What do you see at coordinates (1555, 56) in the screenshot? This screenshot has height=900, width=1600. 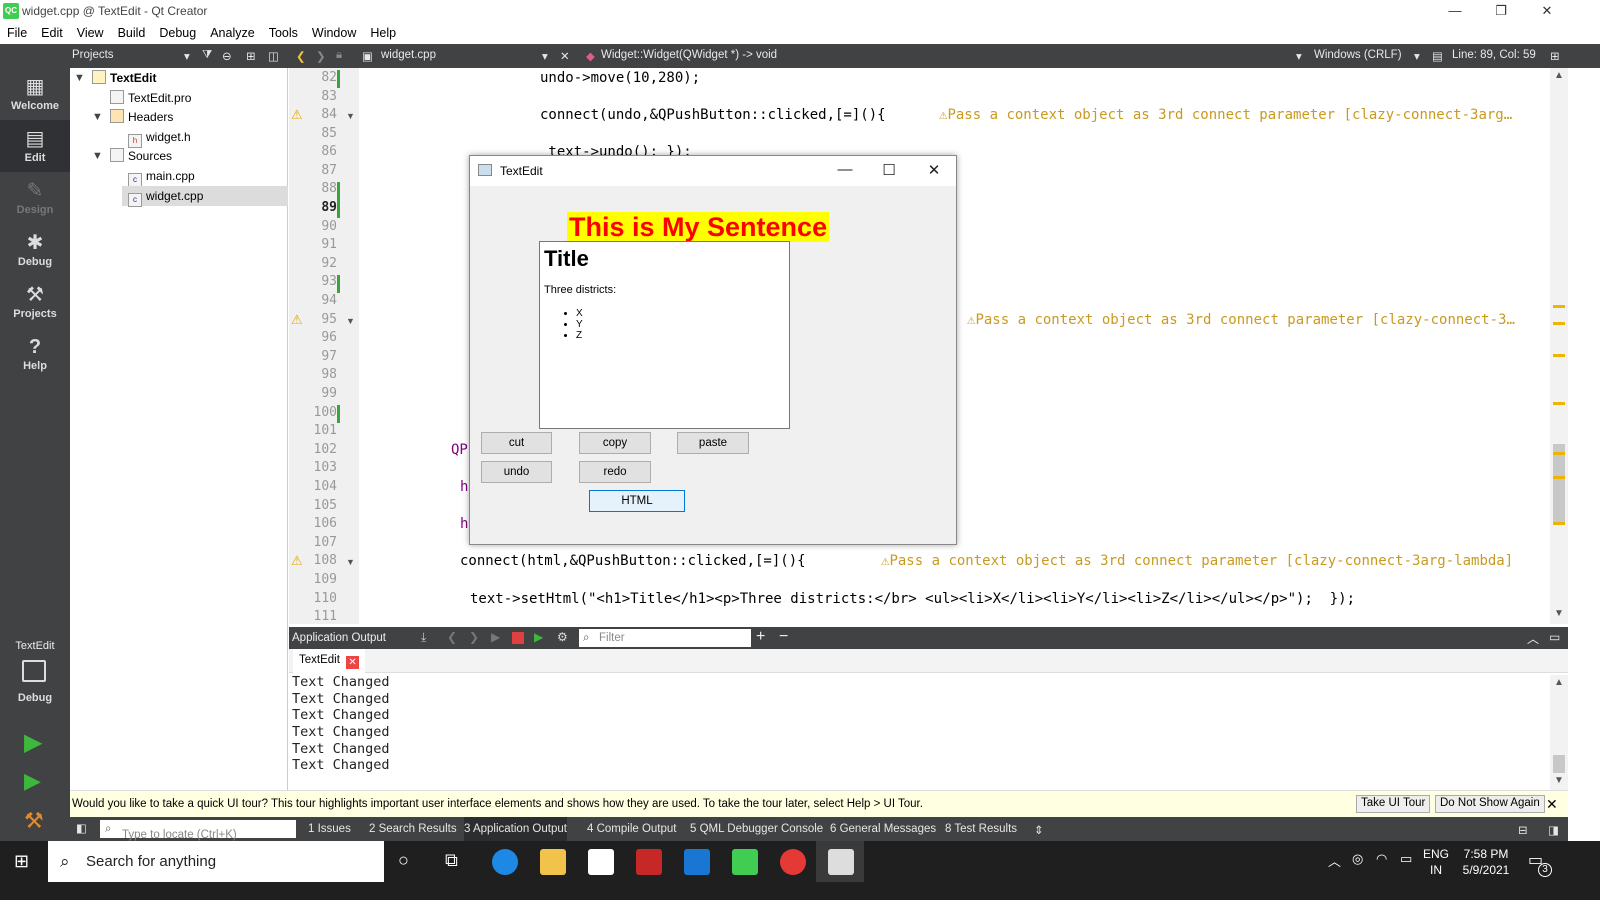 I see `split-editor-icon: ⊞` at bounding box center [1555, 56].